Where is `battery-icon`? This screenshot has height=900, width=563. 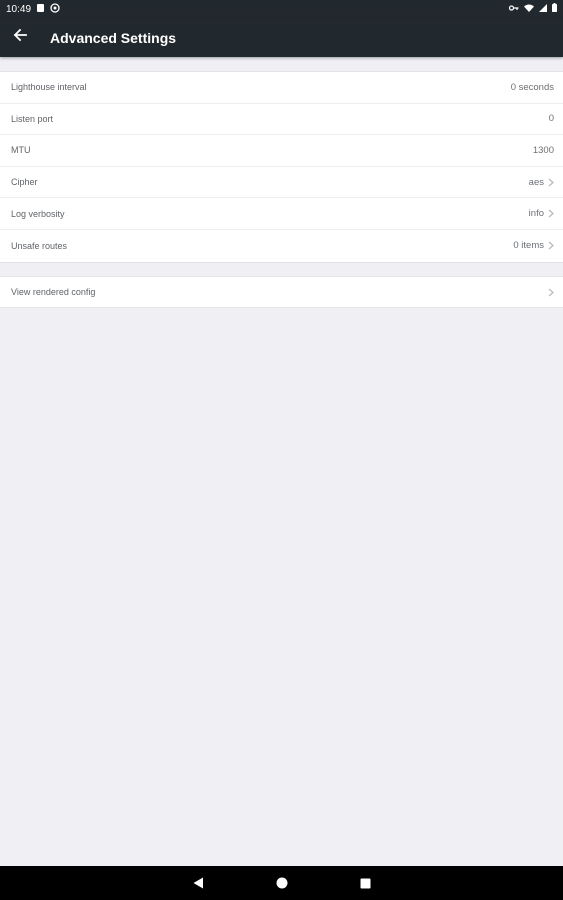
battery-icon is located at coordinates (554, 9).